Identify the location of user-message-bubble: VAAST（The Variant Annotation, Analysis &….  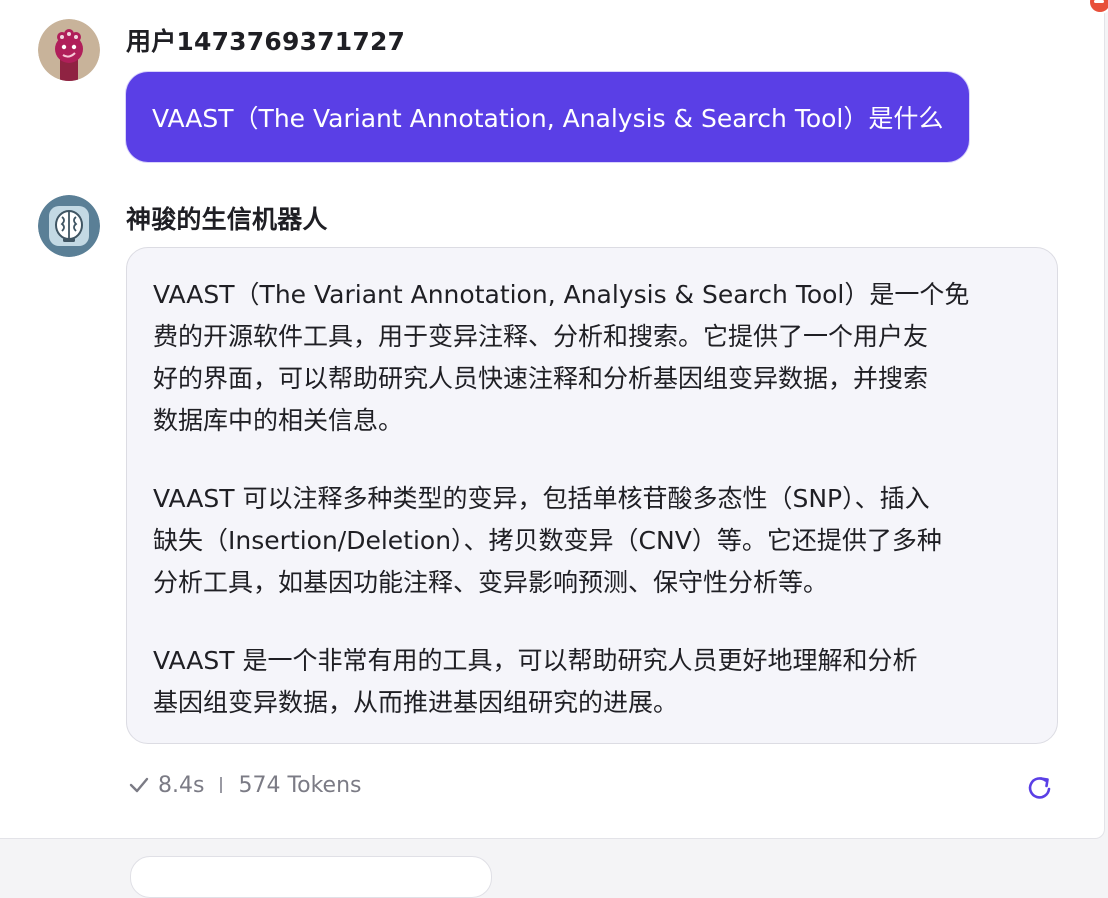
(548, 117).